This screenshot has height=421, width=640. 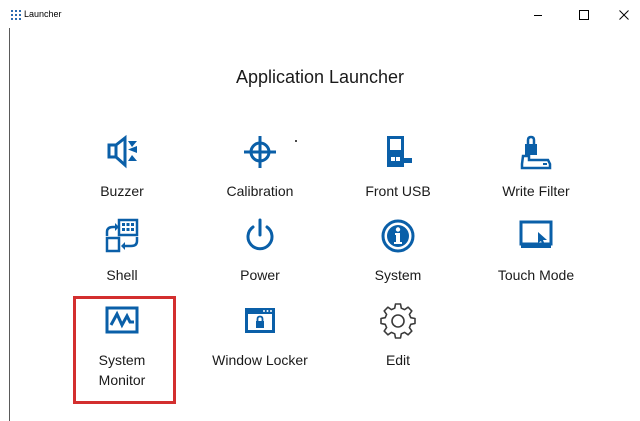 I want to click on title-bar: Launcher, so click(x=320, y=15).